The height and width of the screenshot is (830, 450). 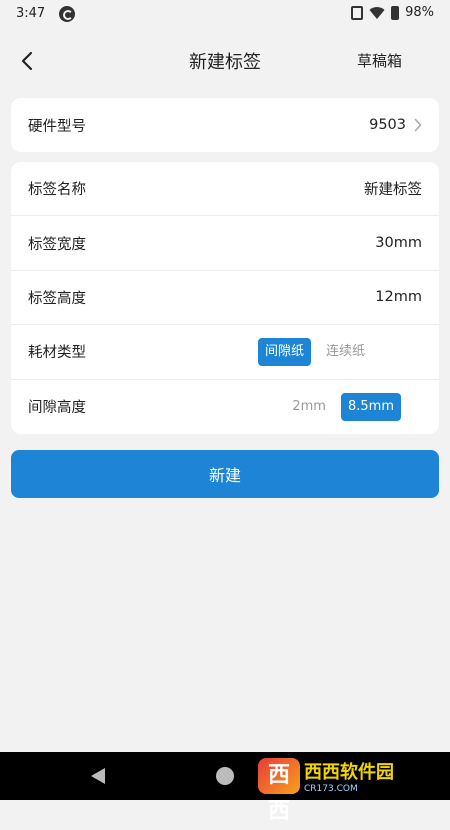 What do you see at coordinates (377, 12) in the screenshot?
I see `wifi-icon` at bounding box center [377, 12].